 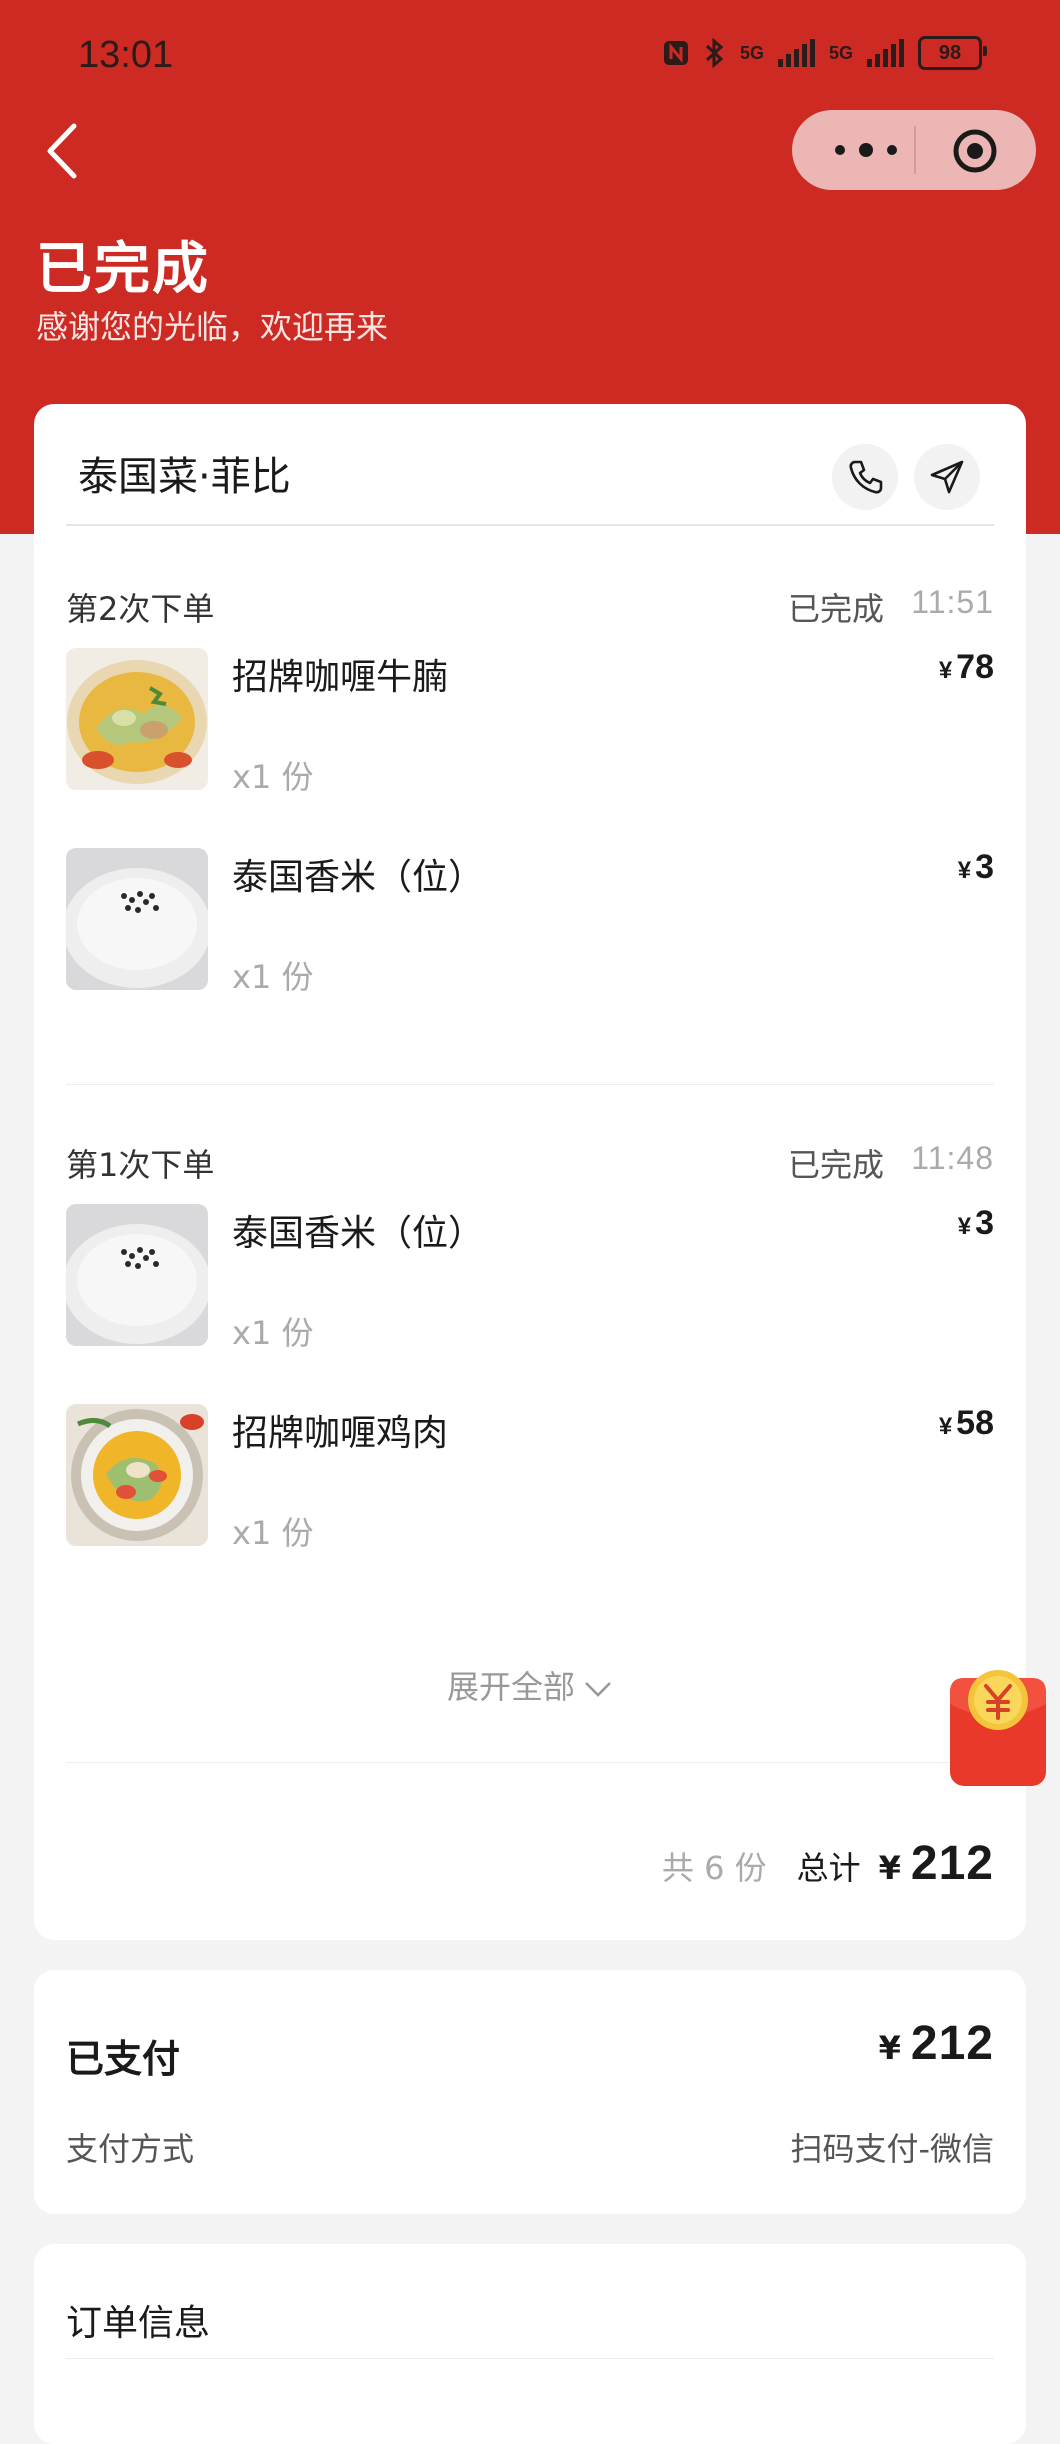 What do you see at coordinates (184, 477) in the screenshot?
I see `restaurant-name: 泰国菜·菲比` at bounding box center [184, 477].